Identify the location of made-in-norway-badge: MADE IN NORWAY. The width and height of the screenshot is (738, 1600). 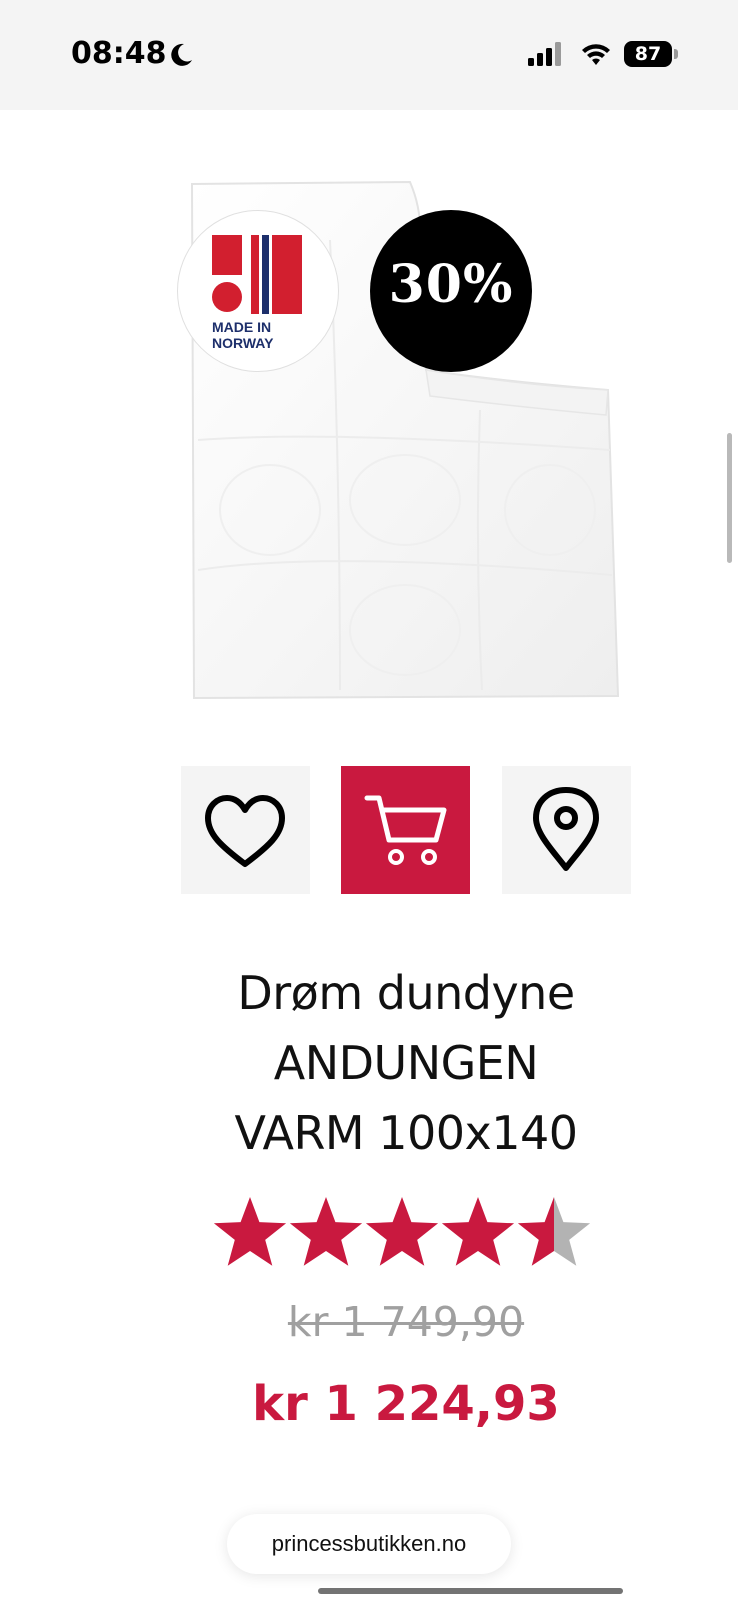
(258, 291).